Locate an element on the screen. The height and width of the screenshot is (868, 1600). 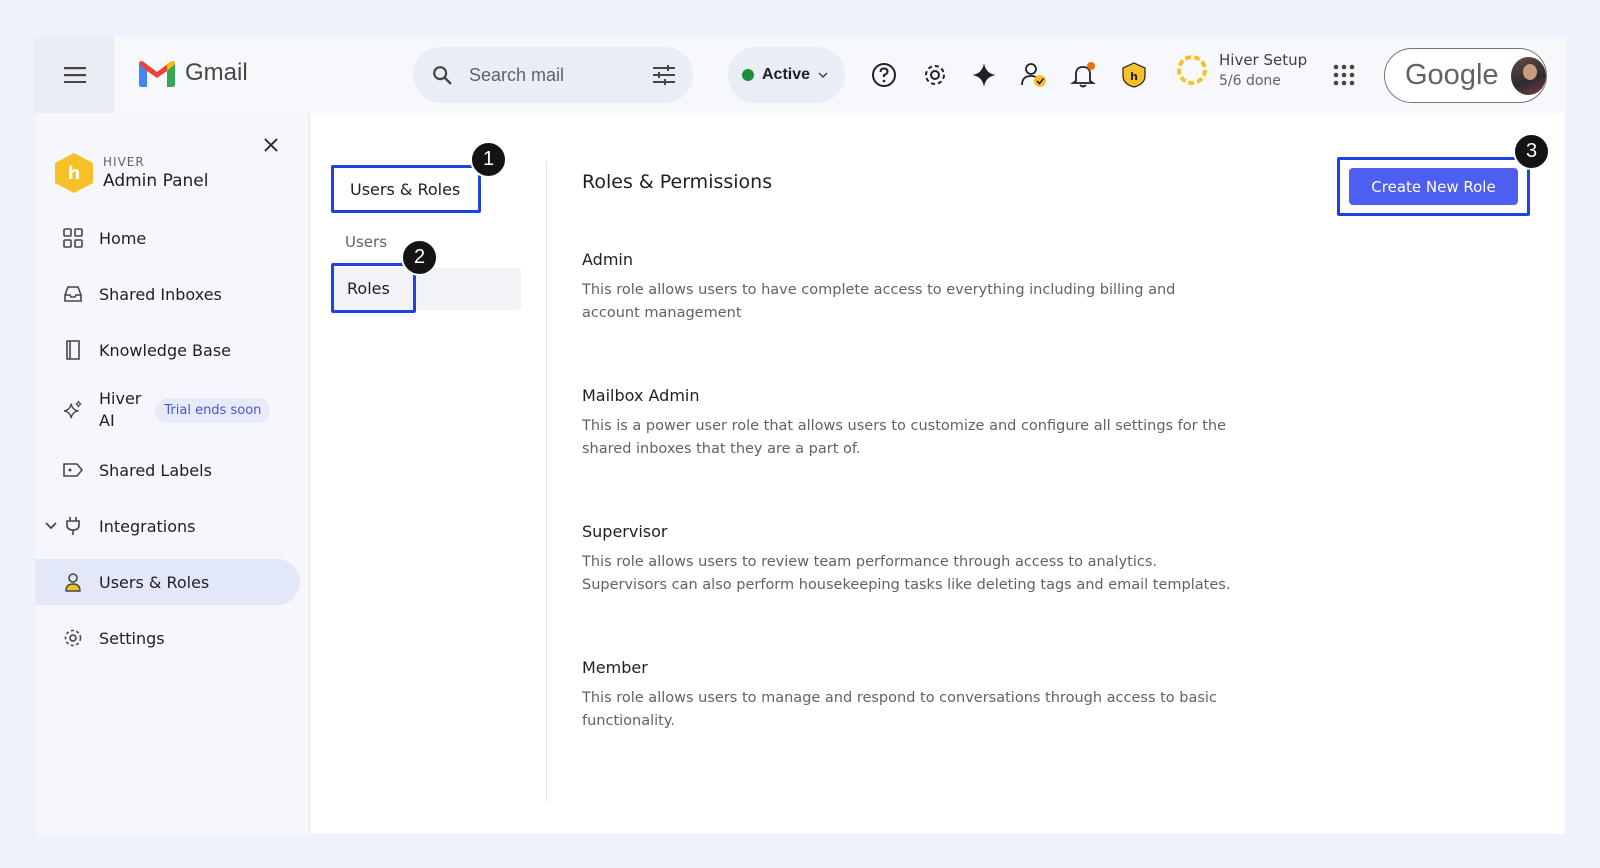
sidebar-item-label: Integrations is located at coordinates (147, 526).